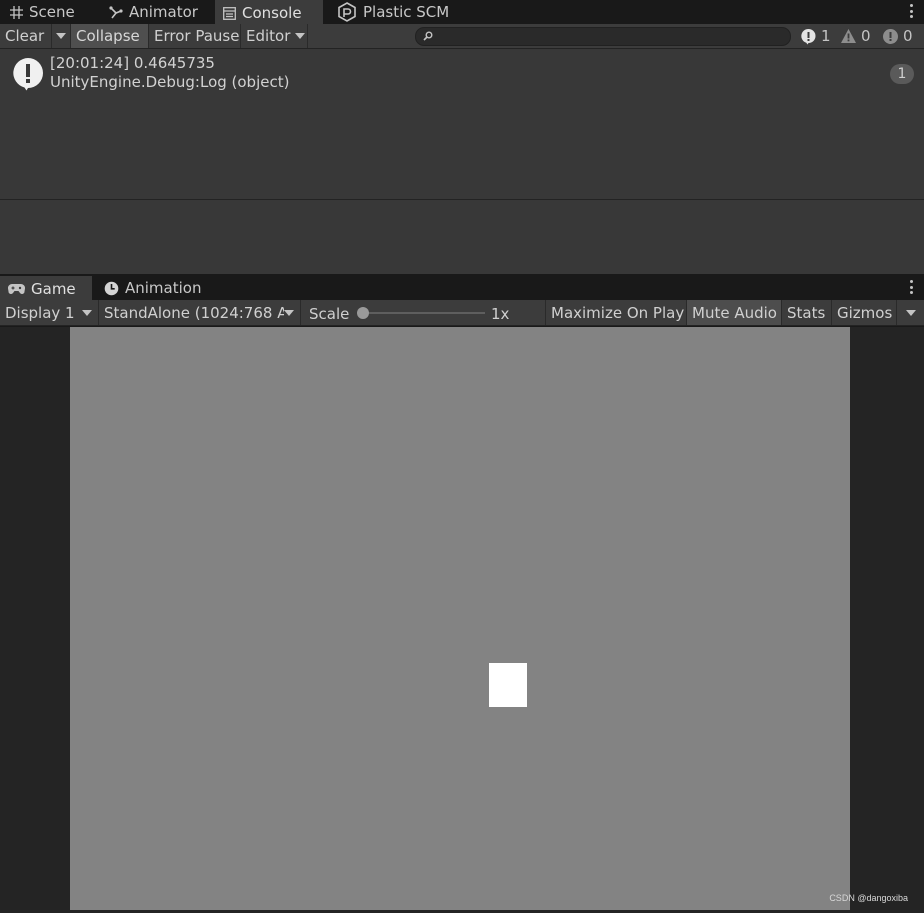 This screenshot has width=924, height=913. I want to click on gizmos-label: Gizmos, so click(865, 312).